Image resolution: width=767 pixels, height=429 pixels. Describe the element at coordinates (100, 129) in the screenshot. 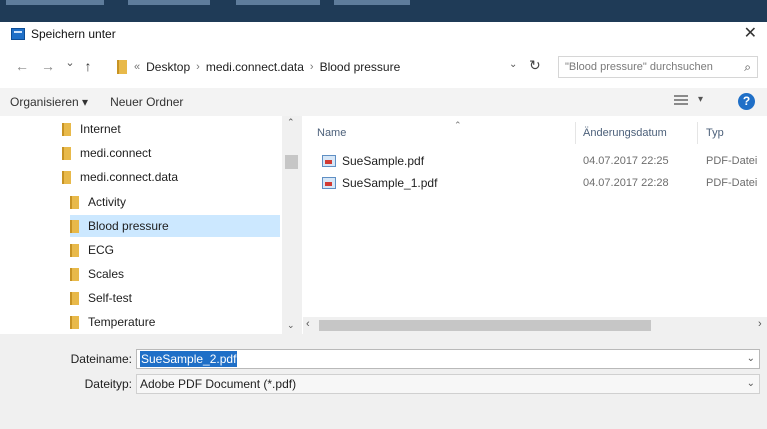

I see `sidebar-item-label: Internet` at that location.